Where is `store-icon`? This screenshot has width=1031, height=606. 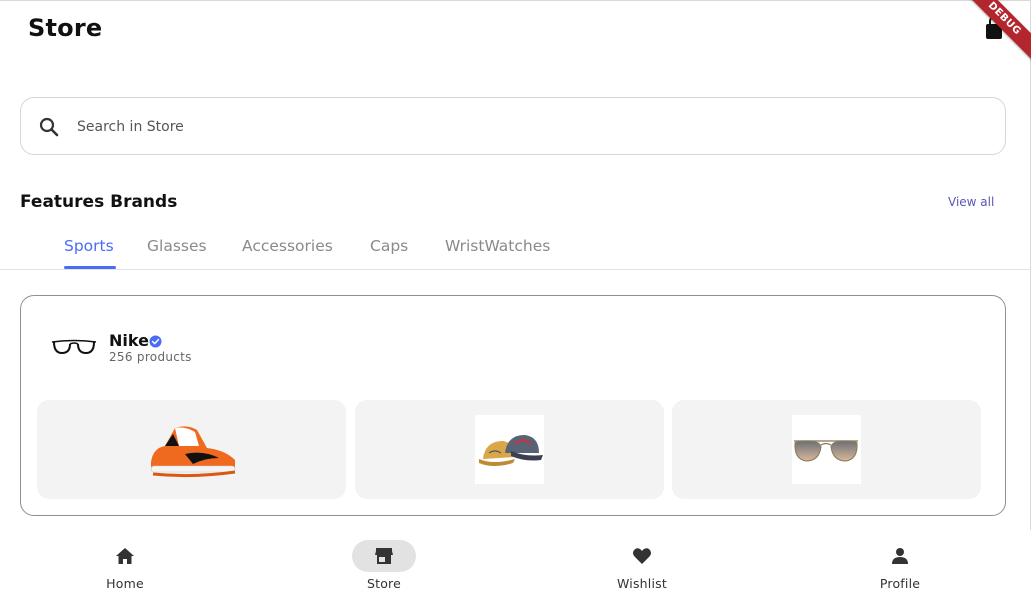
store-icon is located at coordinates (384, 556).